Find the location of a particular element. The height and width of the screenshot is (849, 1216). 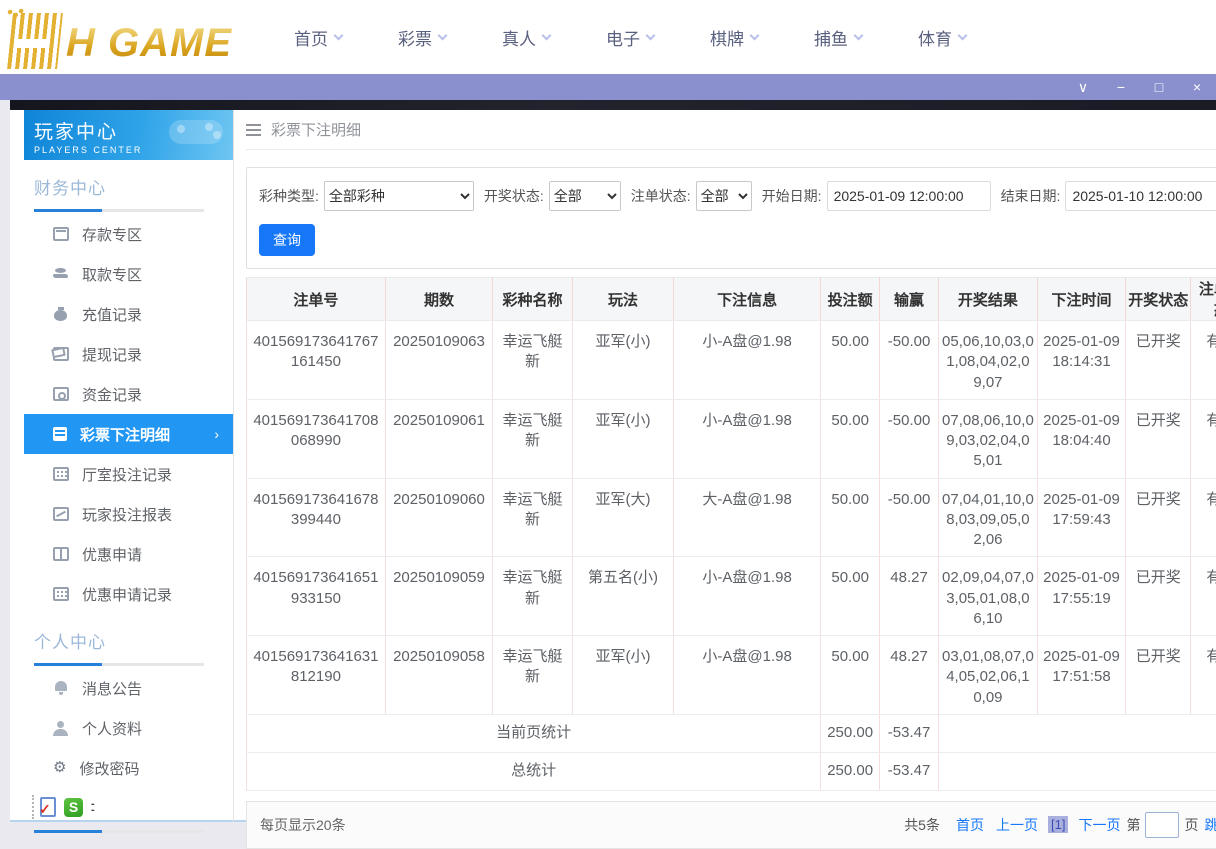

sidebar-item-label: 优惠申请记录 is located at coordinates (127, 594).